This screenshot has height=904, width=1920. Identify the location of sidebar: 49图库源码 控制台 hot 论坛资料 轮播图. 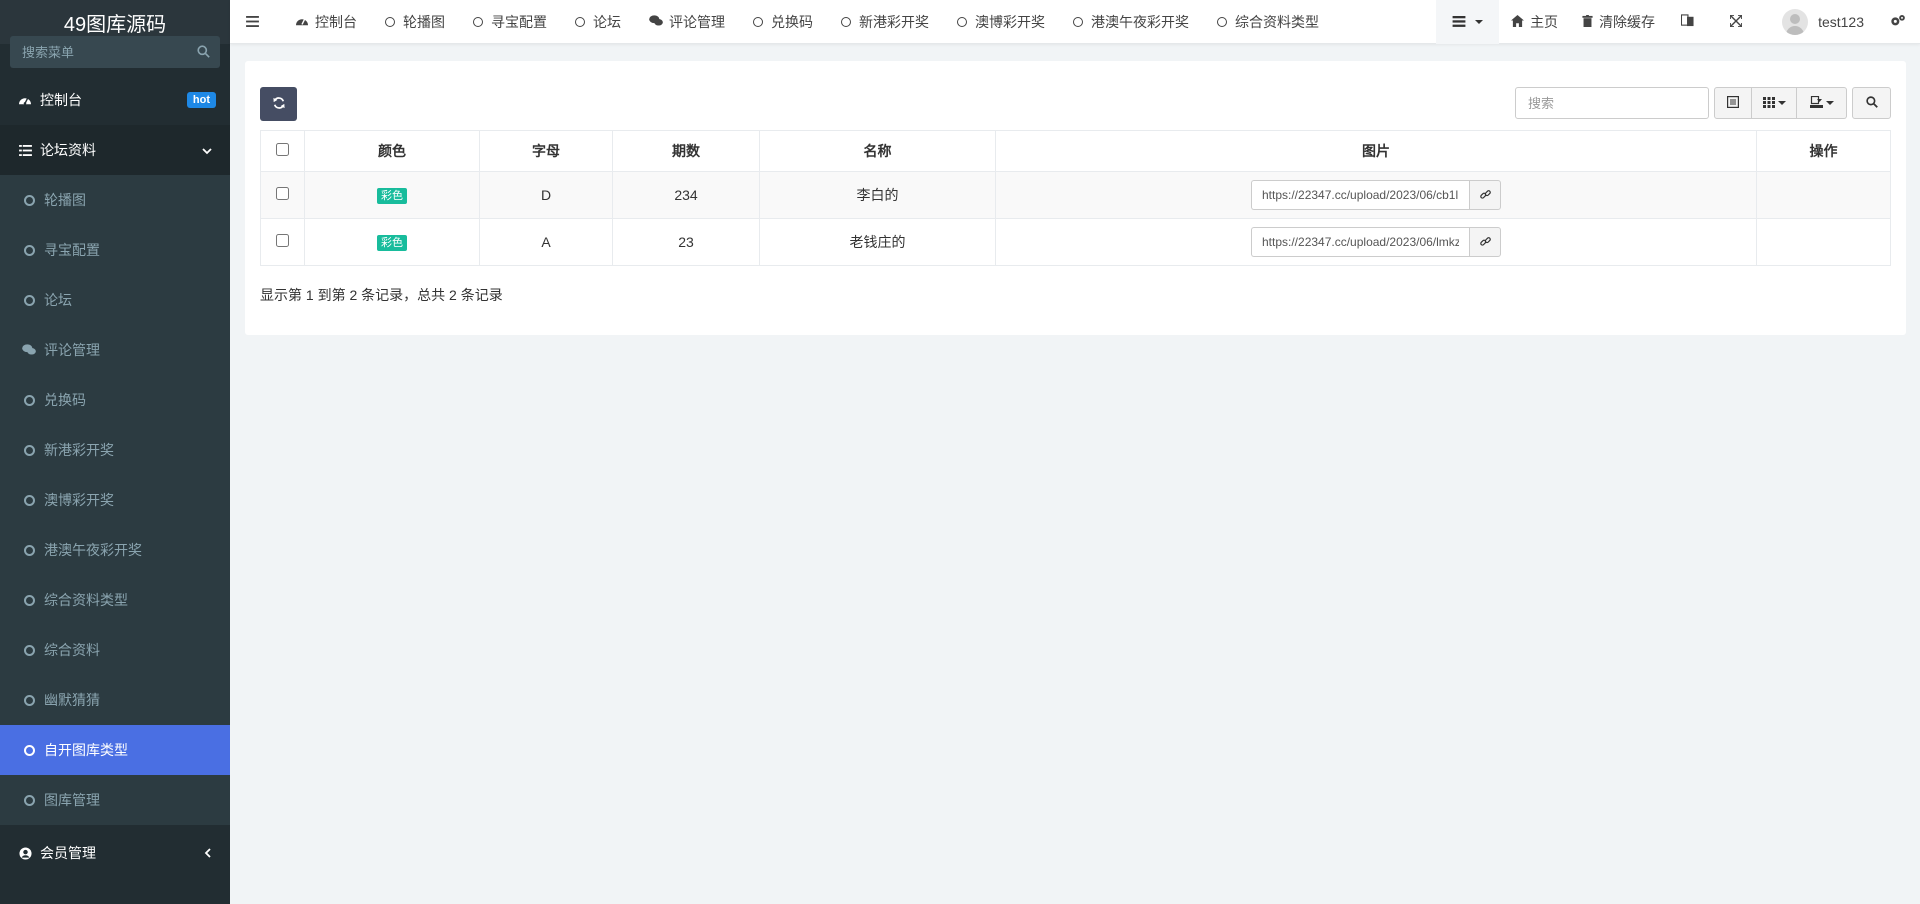
(115, 452).